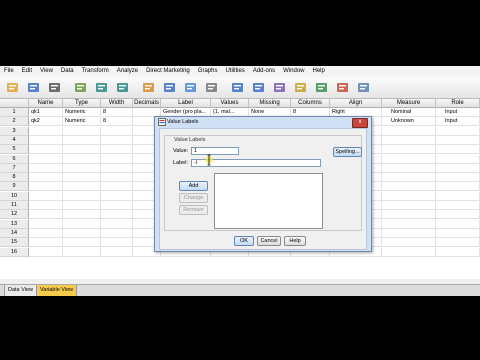  Describe the element at coordinates (82, 103) in the screenshot. I see `column-header-type: Type` at that location.